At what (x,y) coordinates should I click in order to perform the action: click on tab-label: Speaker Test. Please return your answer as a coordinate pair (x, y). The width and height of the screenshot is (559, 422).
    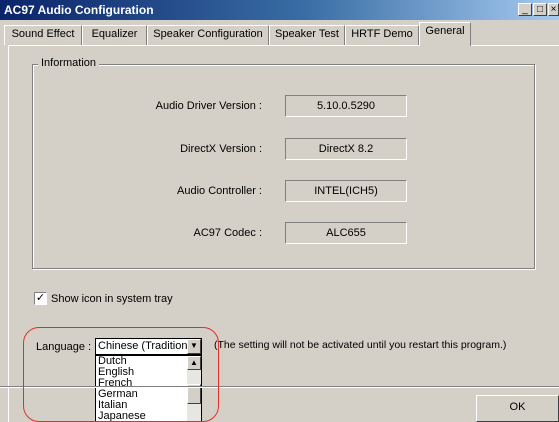
    Looking at the image, I should click on (306, 34).